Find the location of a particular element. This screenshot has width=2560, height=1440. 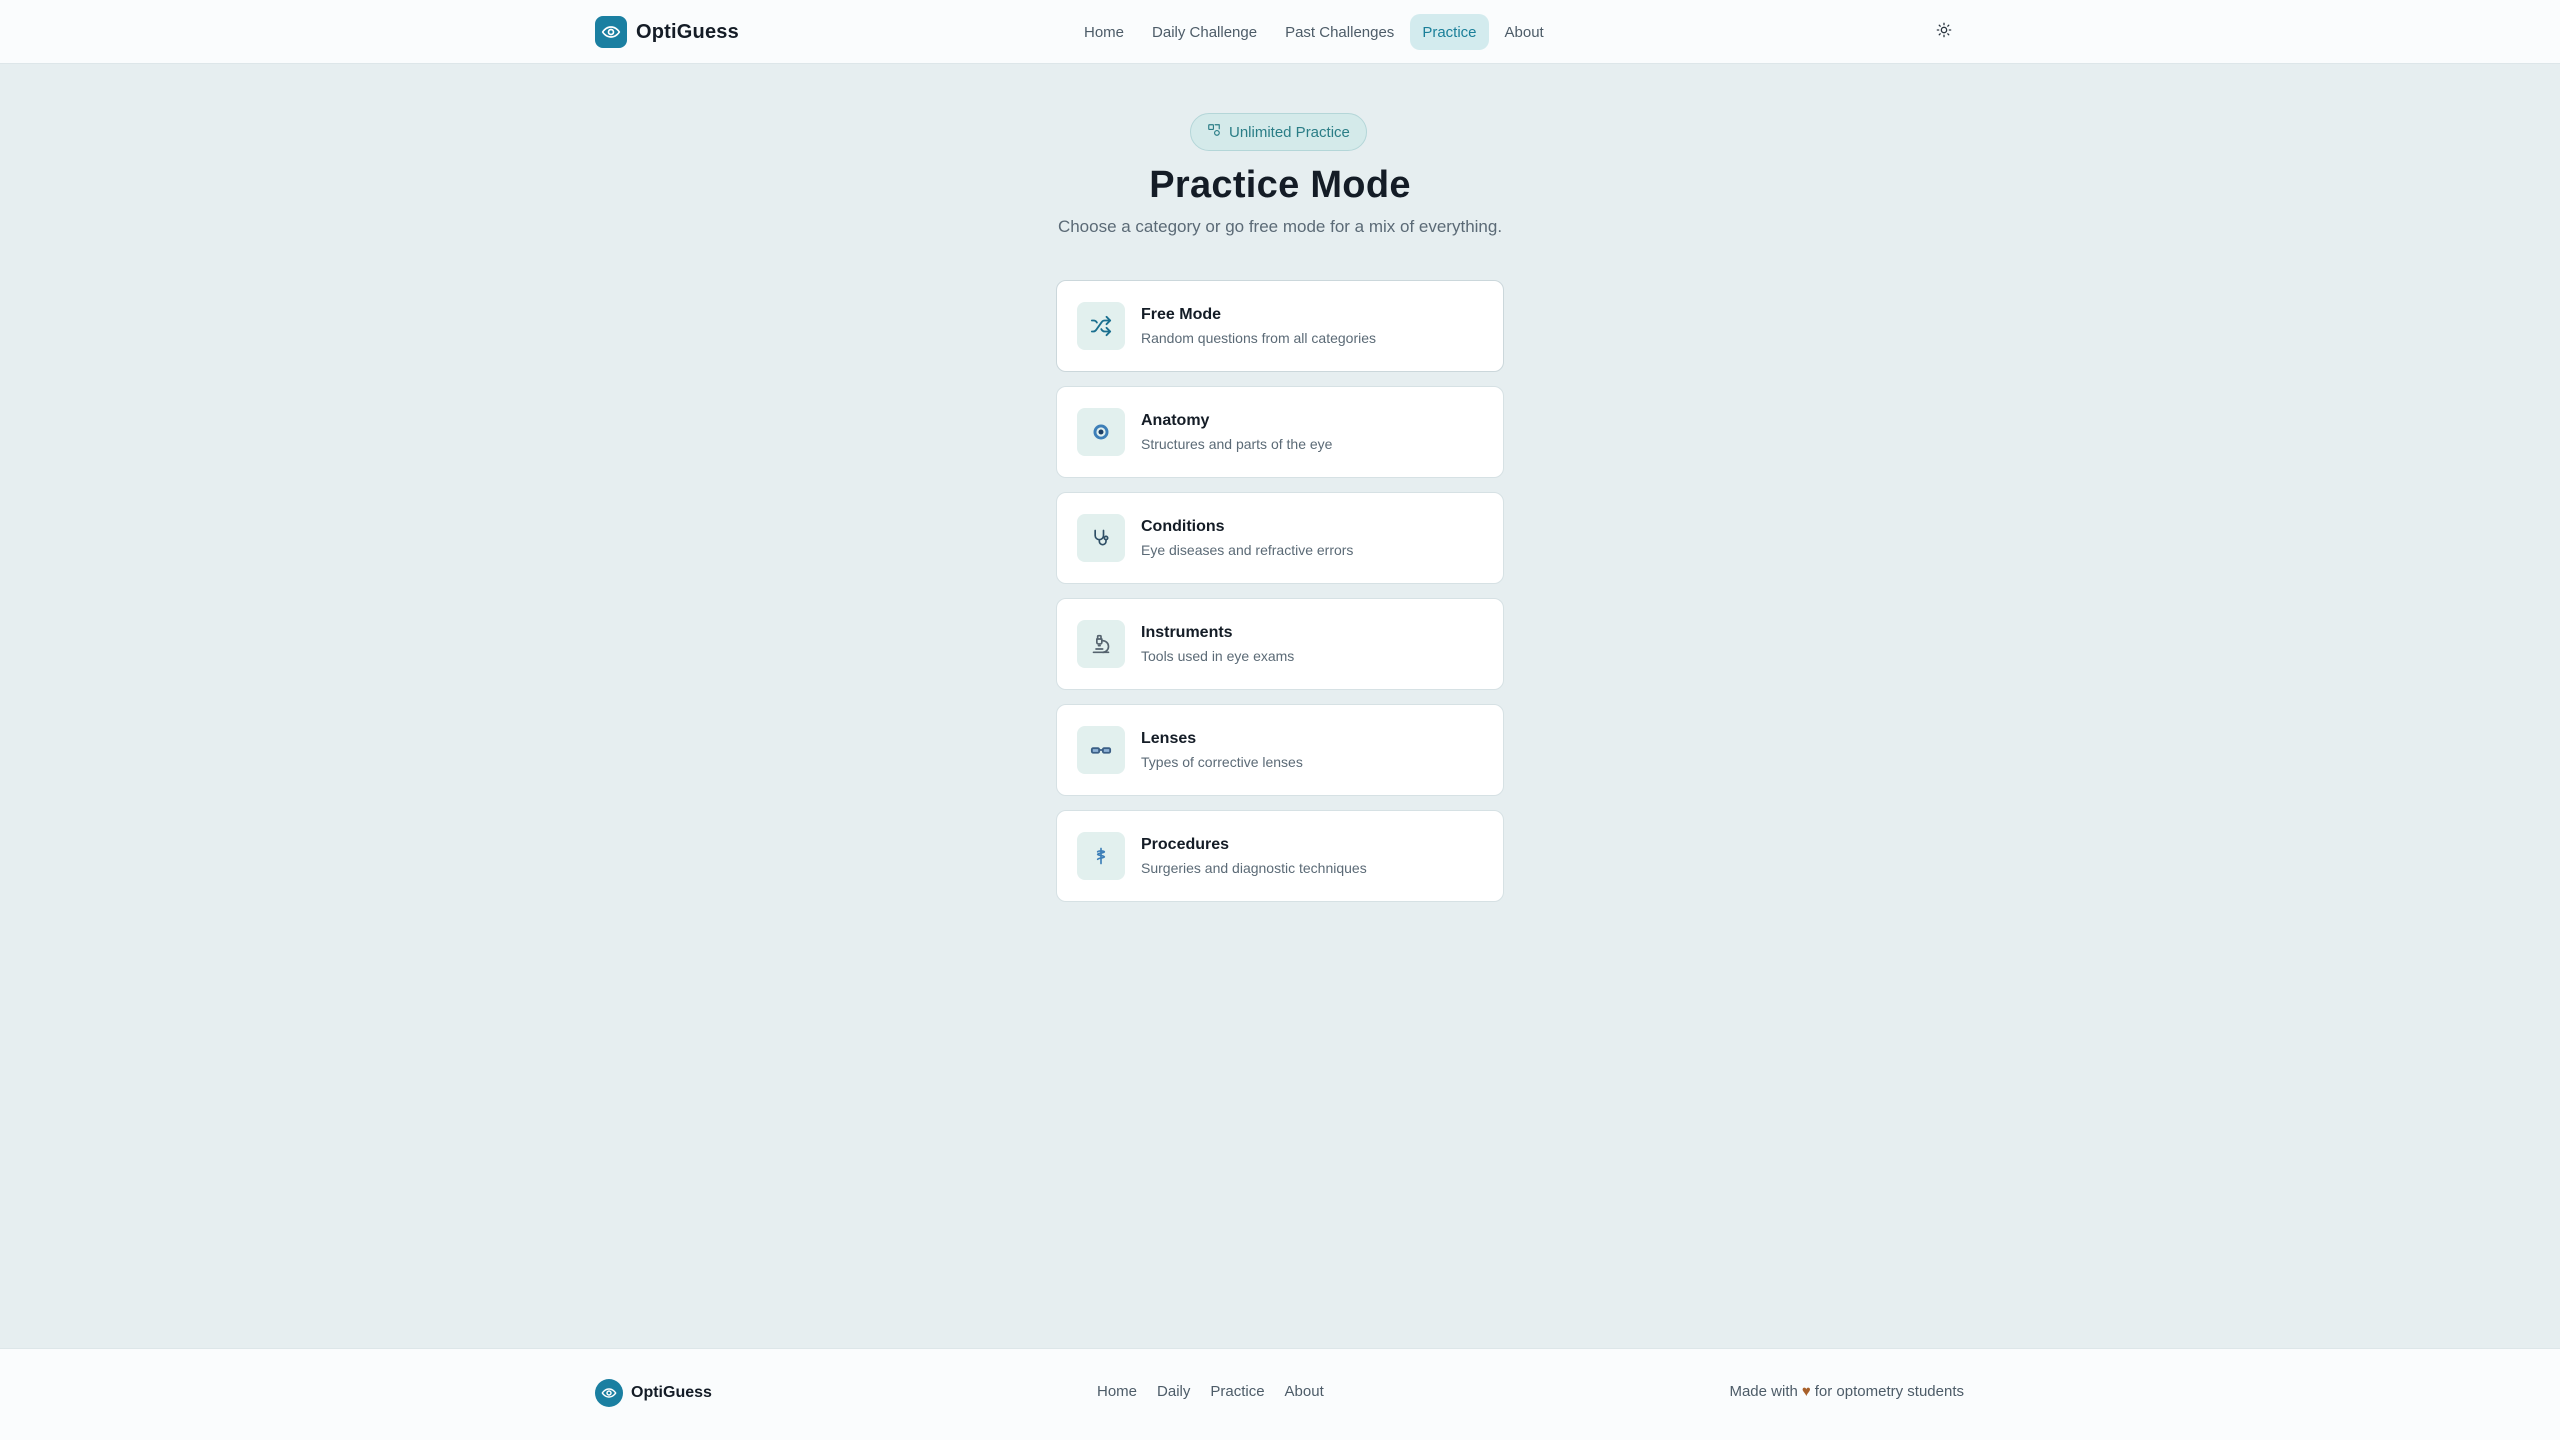

brand-logo-link: OptiGuess is located at coordinates (667, 32).